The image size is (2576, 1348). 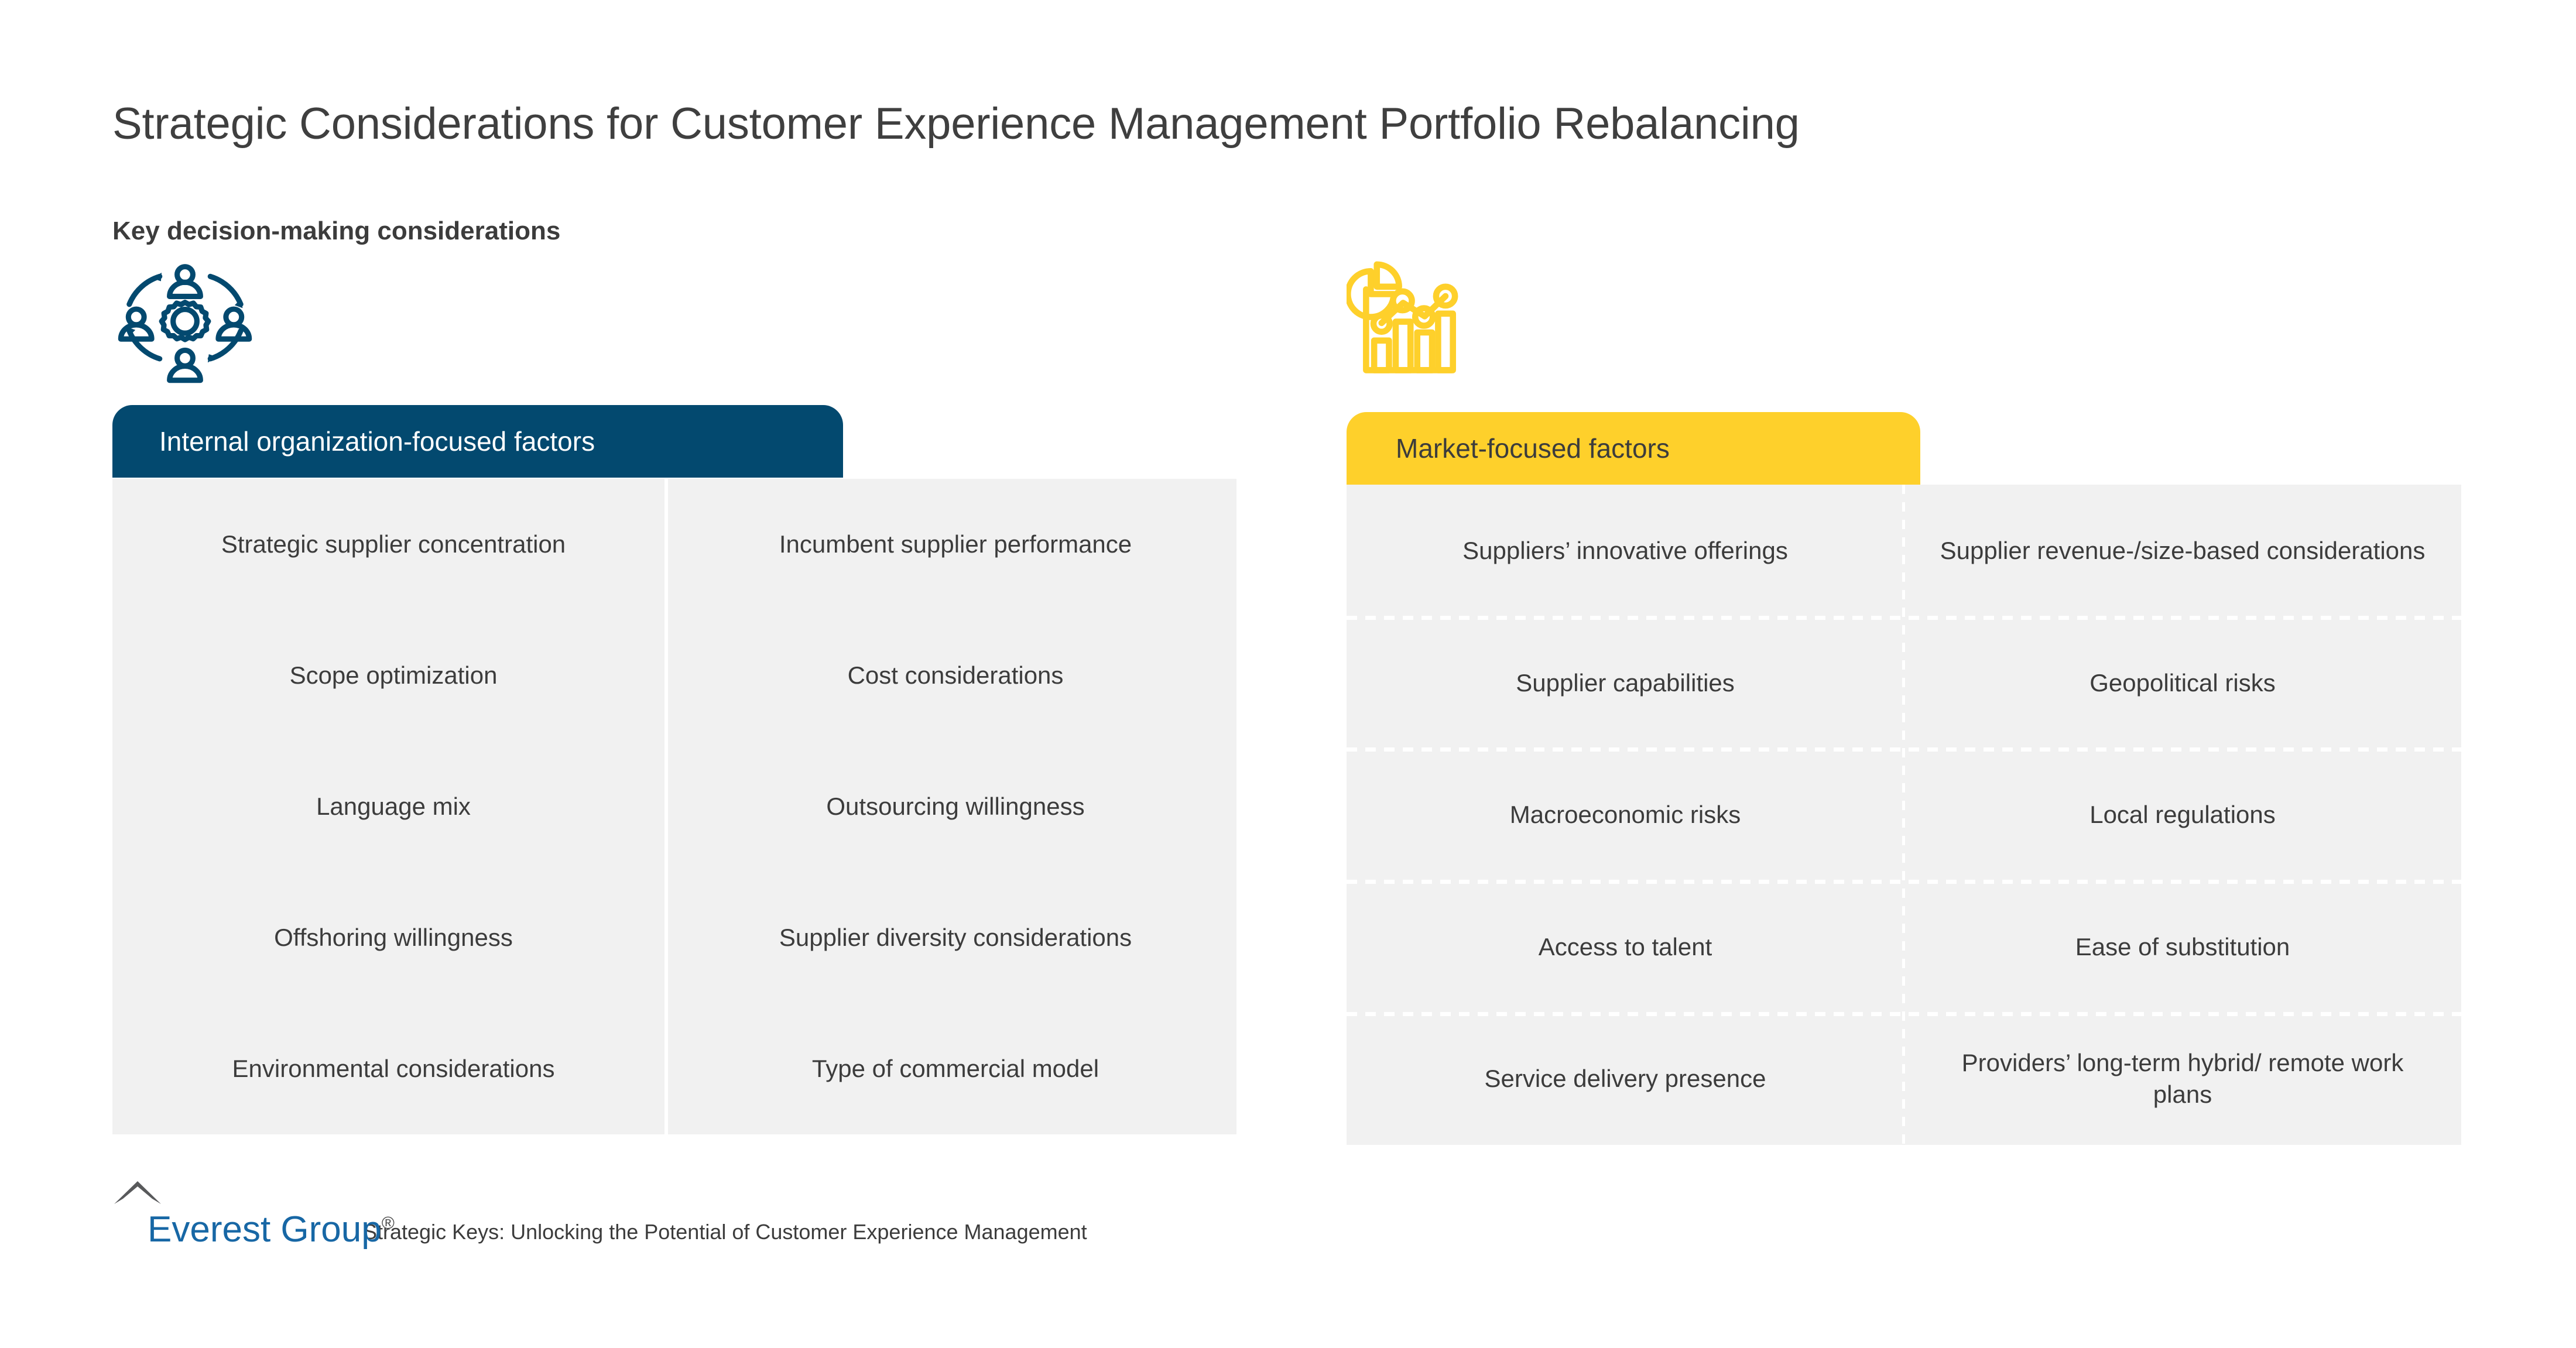 I want to click on list-item: Type of commercial model, so click(x=955, y=1069).